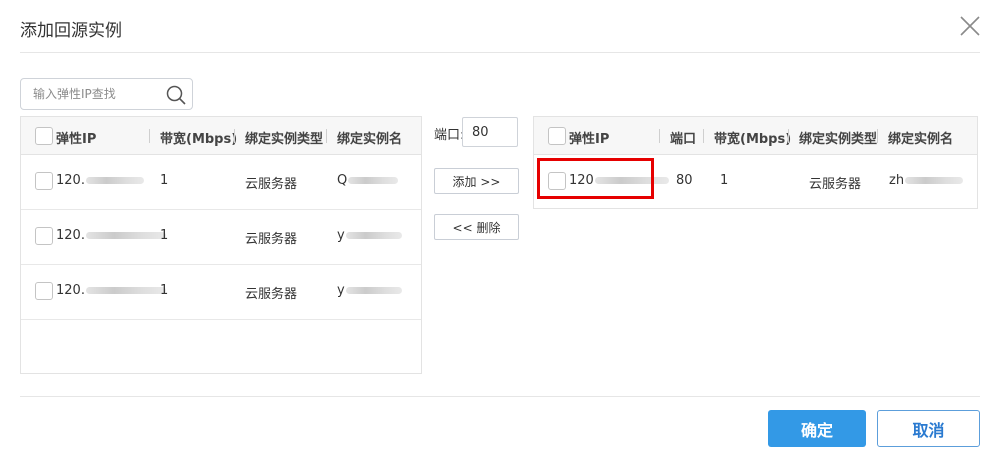 The width and height of the screenshot is (1000, 462). I want to click on search-icon, so click(176, 95).